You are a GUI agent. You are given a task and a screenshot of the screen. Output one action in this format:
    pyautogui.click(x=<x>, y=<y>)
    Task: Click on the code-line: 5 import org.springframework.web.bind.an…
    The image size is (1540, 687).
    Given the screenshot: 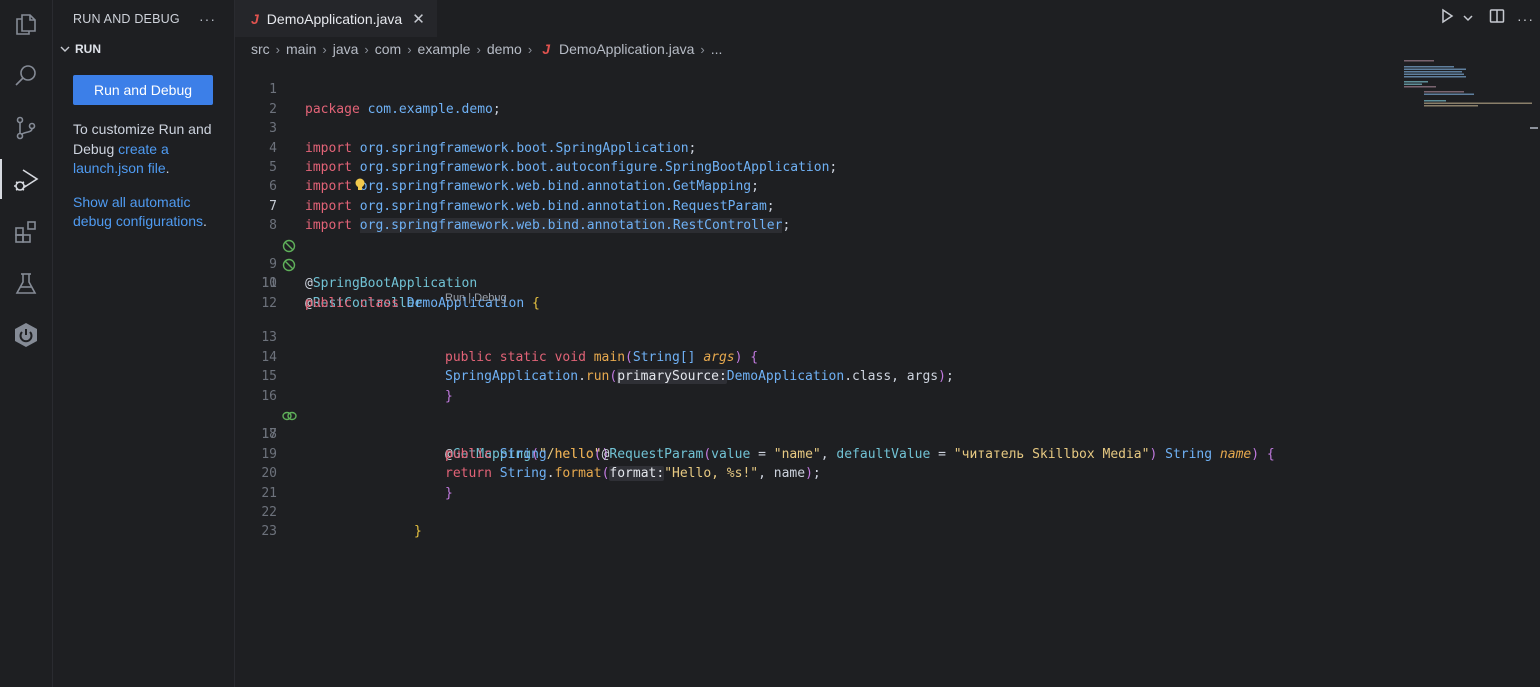 What is the action you would take?
    pyautogui.click(x=887, y=166)
    